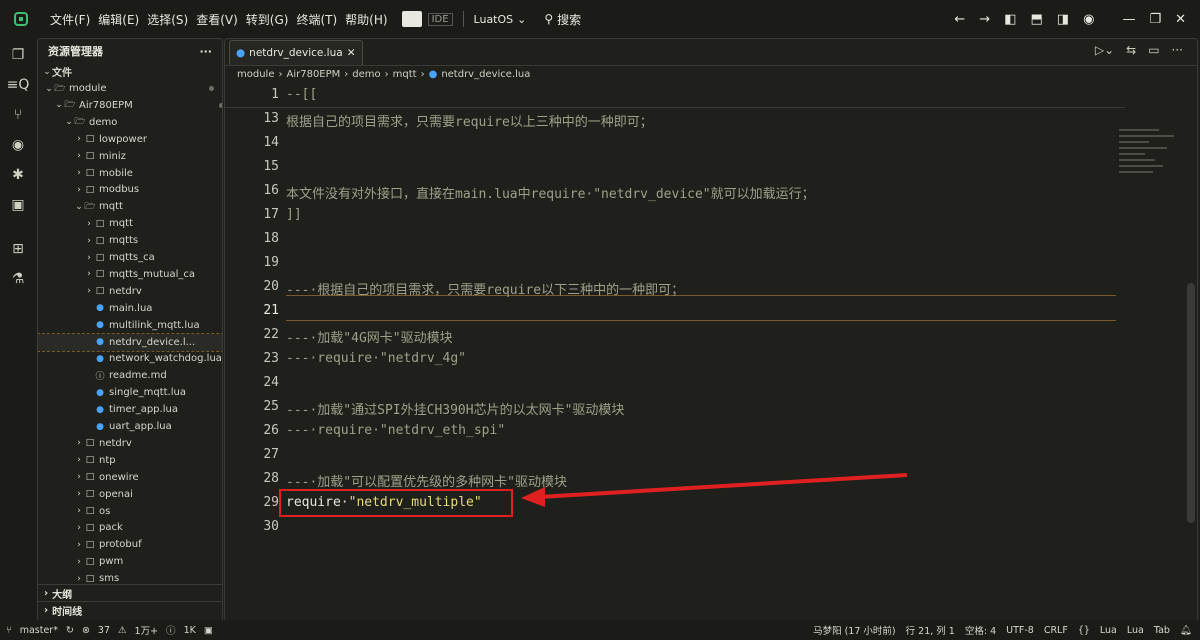 This screenshot has width=1200, height=640. Describe the element at coordinates (100, 392) in the screenshot. I see `lua-file-icon: ●` at that location.